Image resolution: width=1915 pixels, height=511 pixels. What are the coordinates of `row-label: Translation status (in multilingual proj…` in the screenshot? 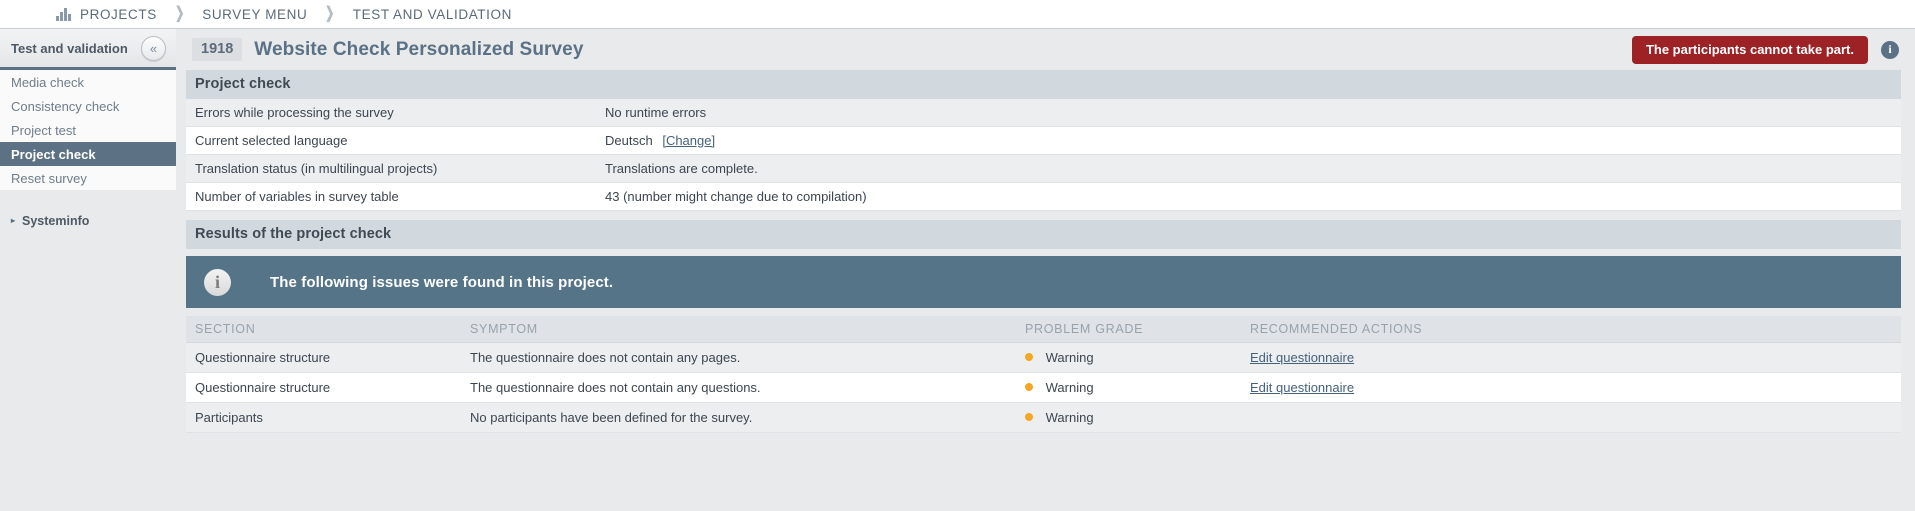 It's located at (391, 168).